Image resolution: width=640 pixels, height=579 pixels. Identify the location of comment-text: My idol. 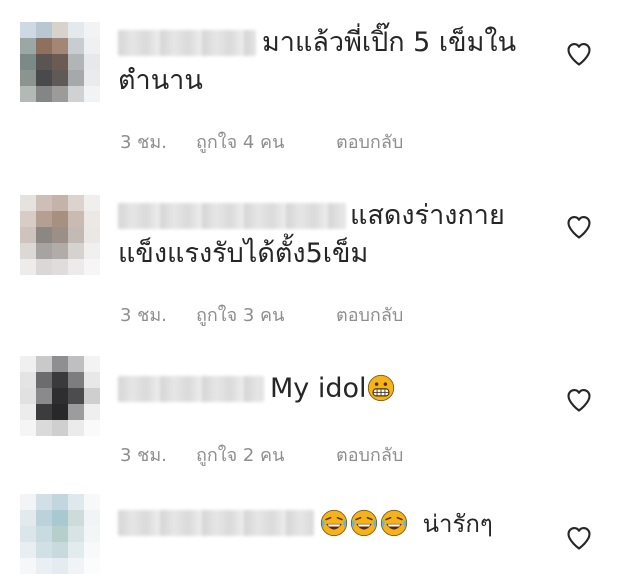
(333, 389).